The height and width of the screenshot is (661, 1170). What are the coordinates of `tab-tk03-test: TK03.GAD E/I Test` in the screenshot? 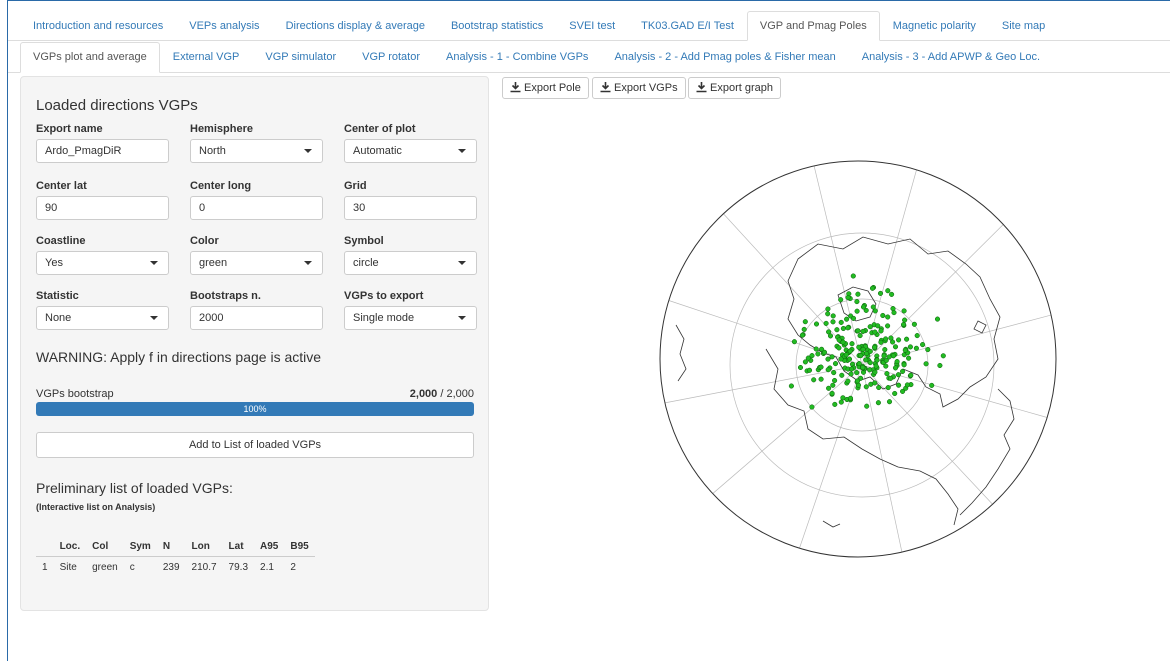 It's located at (687, 25).